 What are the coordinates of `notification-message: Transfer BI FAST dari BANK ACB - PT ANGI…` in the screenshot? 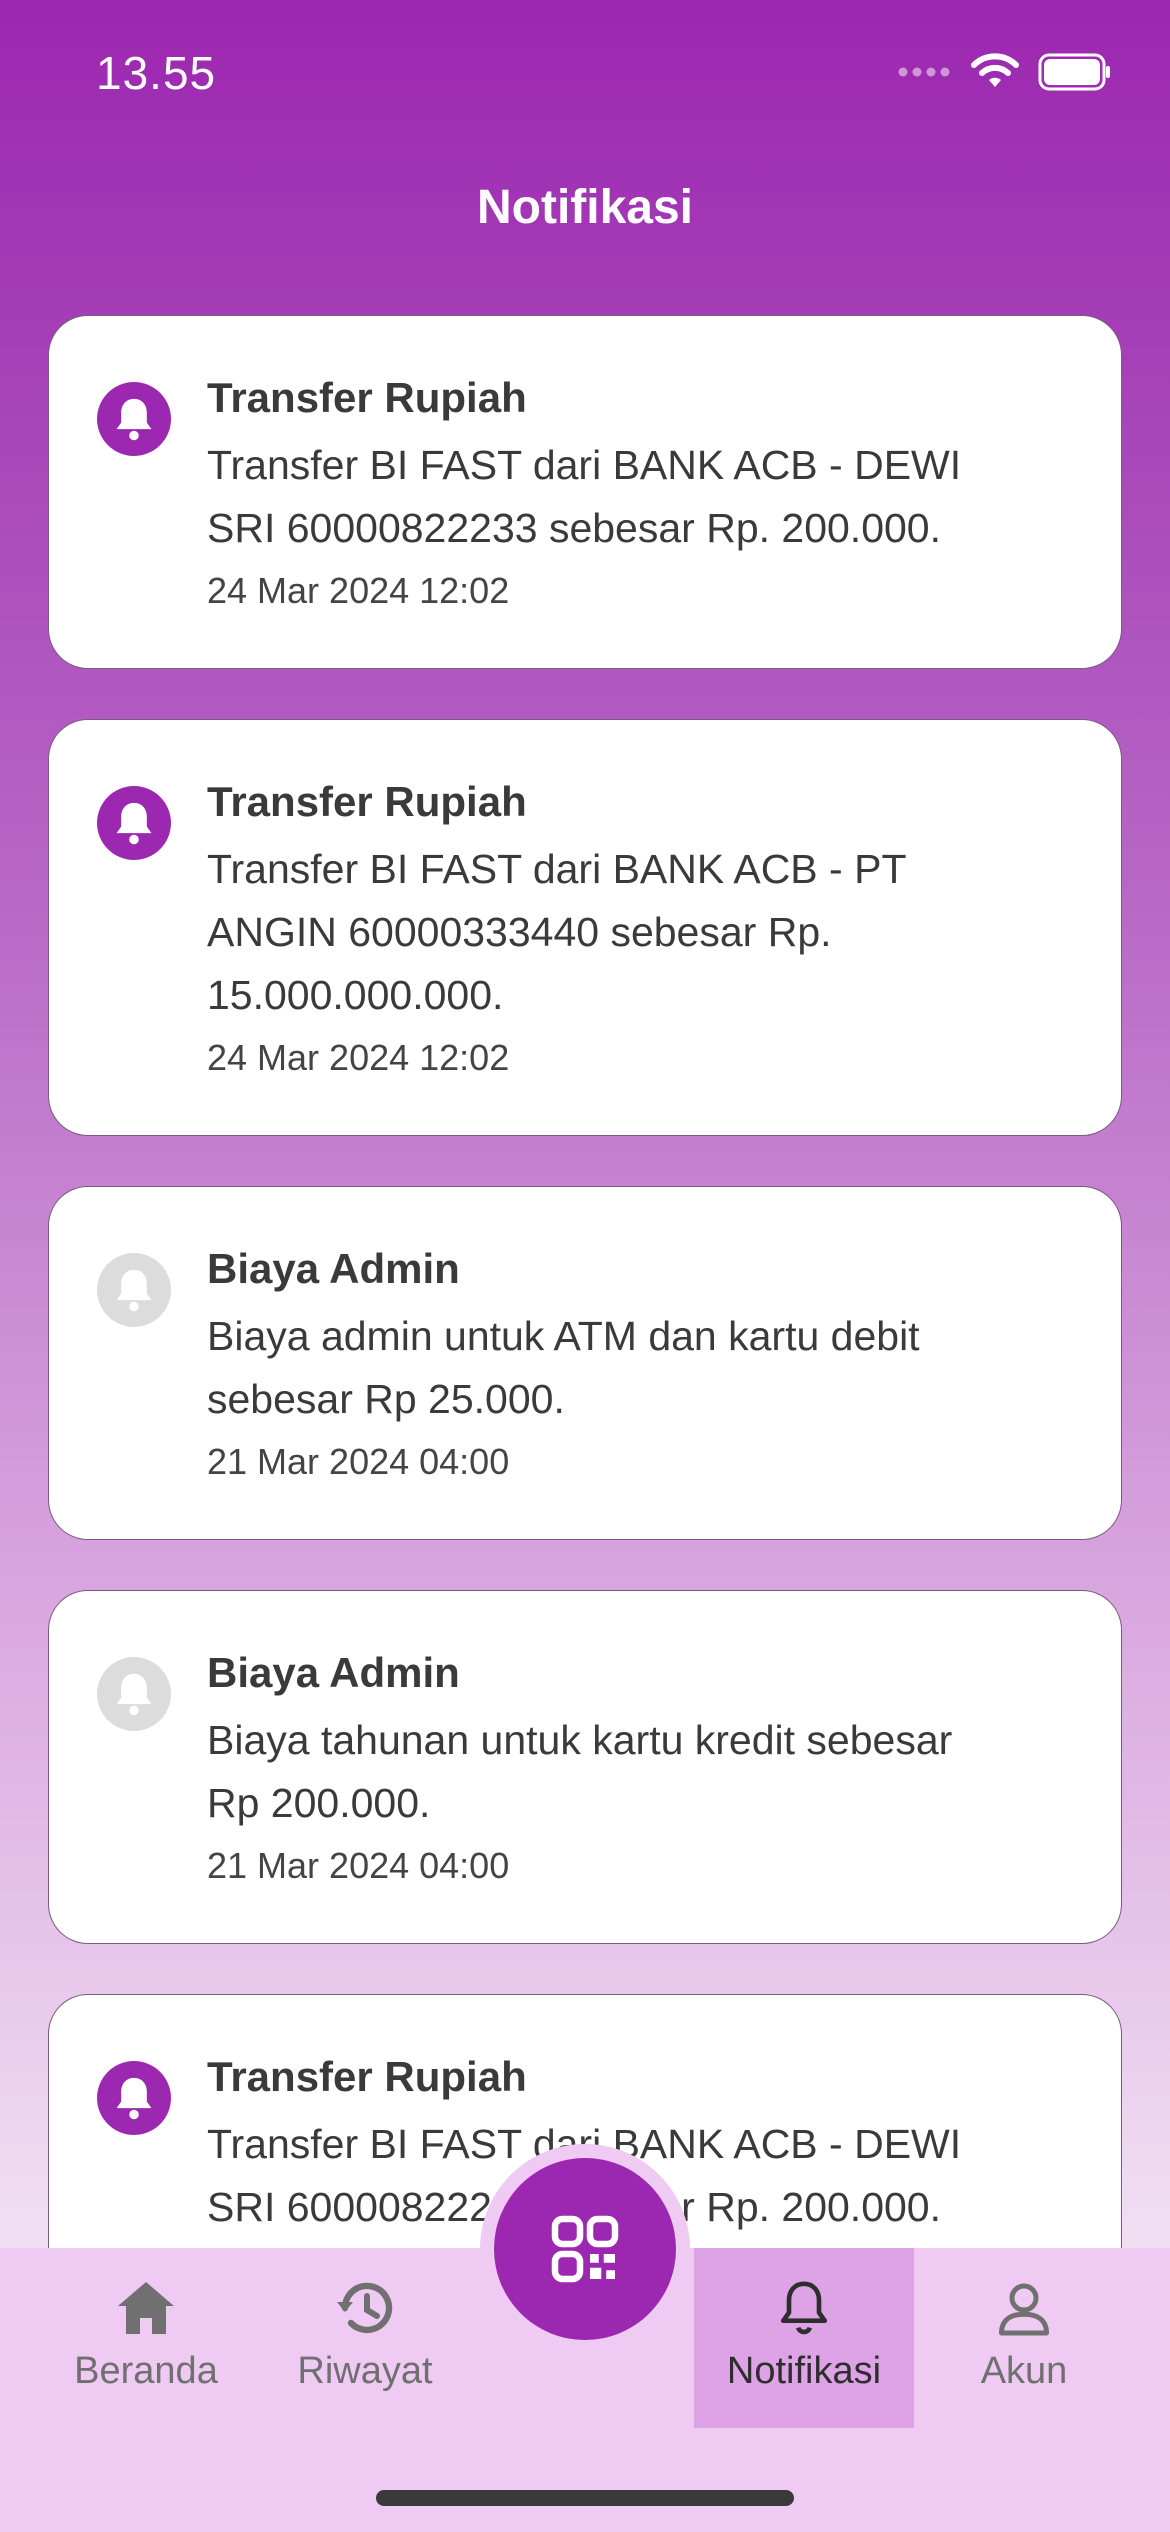 It's located at (634, 932).